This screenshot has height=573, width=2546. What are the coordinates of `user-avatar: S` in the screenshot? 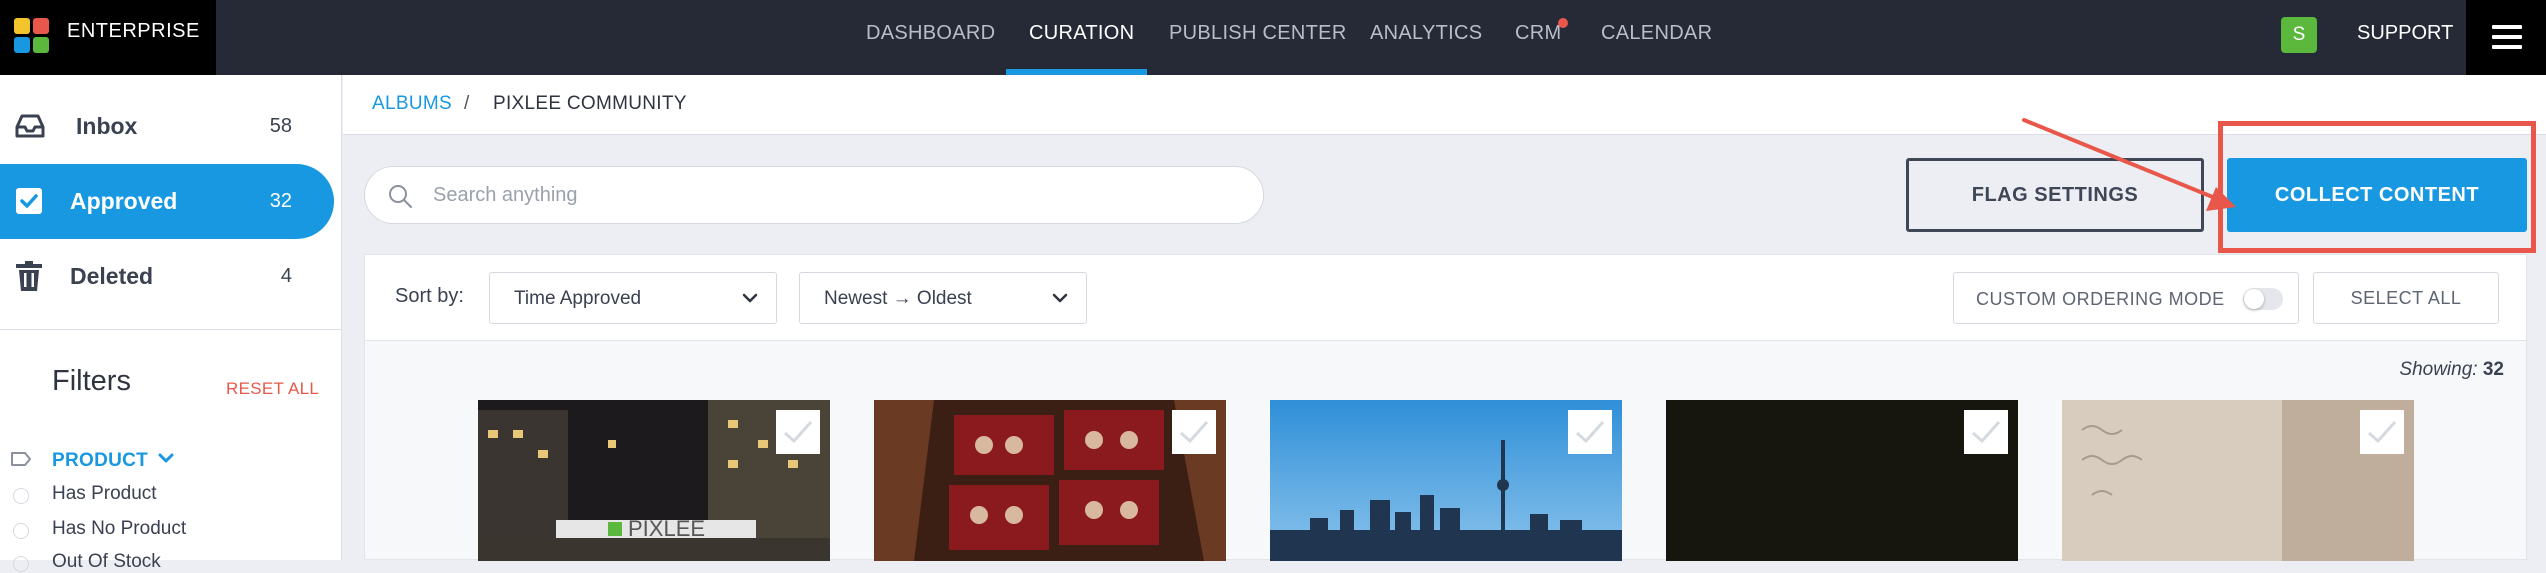 It's located at (2299, 35).